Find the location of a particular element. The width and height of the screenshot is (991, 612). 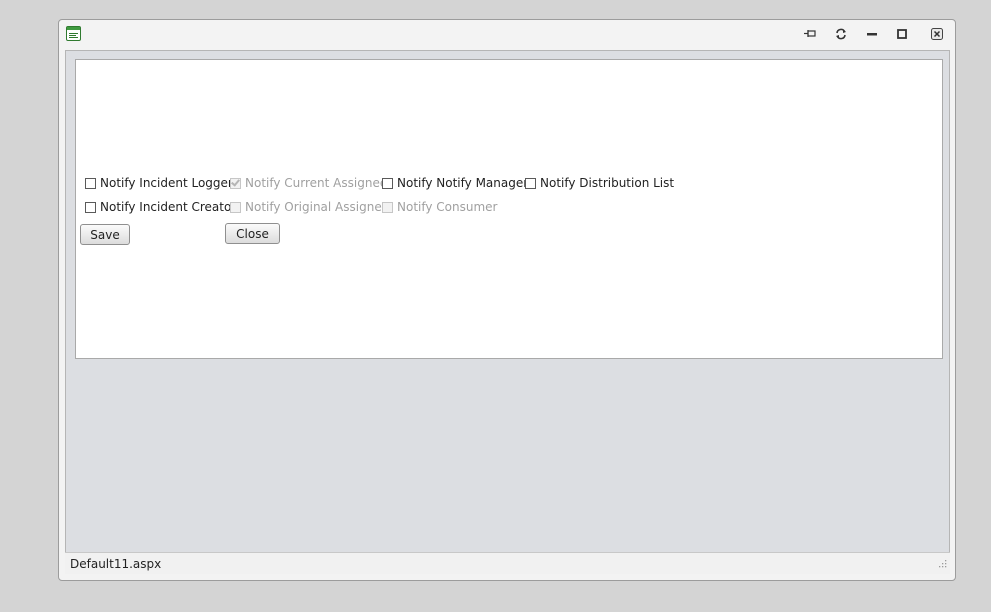

close-button: Close is located at coordinates (252, 233).